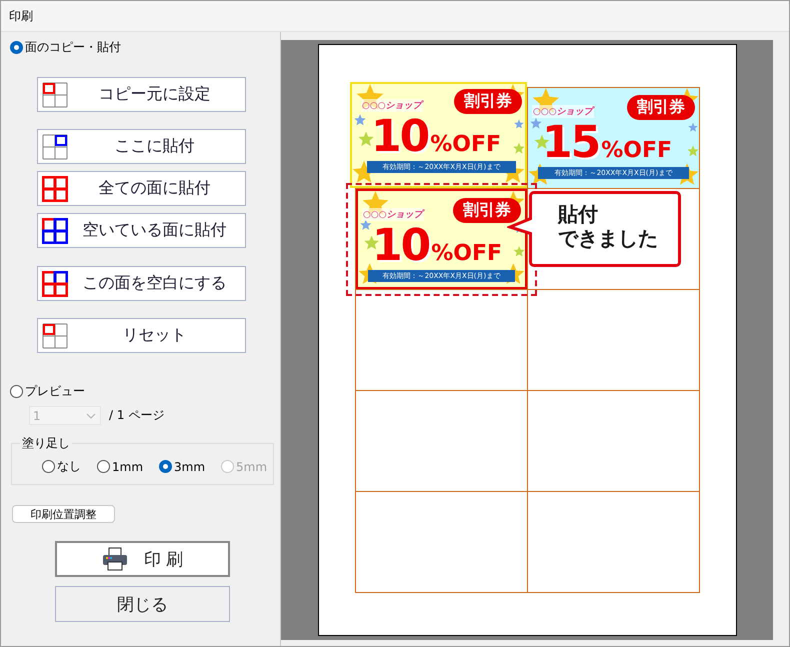 The width and height of the screenshot is (790, 647). Describe the element at coordinates (91, 415) in the screenshot. I see `caret-icon` at that location.